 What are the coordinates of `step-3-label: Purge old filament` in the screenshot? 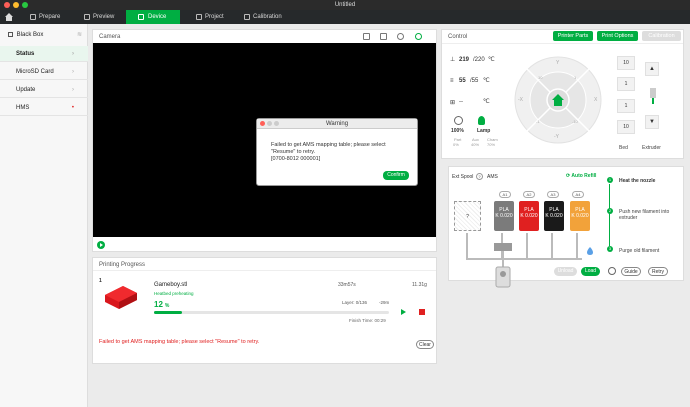 It's located at (639, 251).